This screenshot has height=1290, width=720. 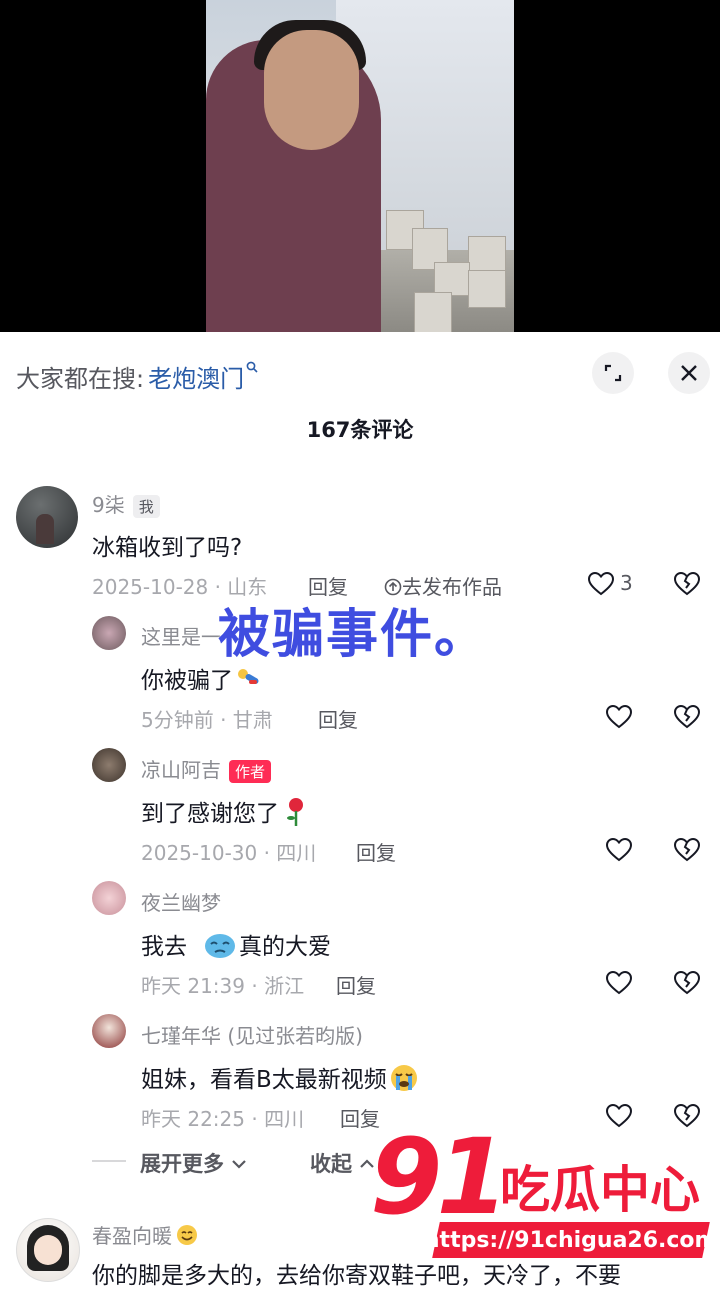 I want to click on comment-author: 春盈向暖, so click(x=145, y=1234).